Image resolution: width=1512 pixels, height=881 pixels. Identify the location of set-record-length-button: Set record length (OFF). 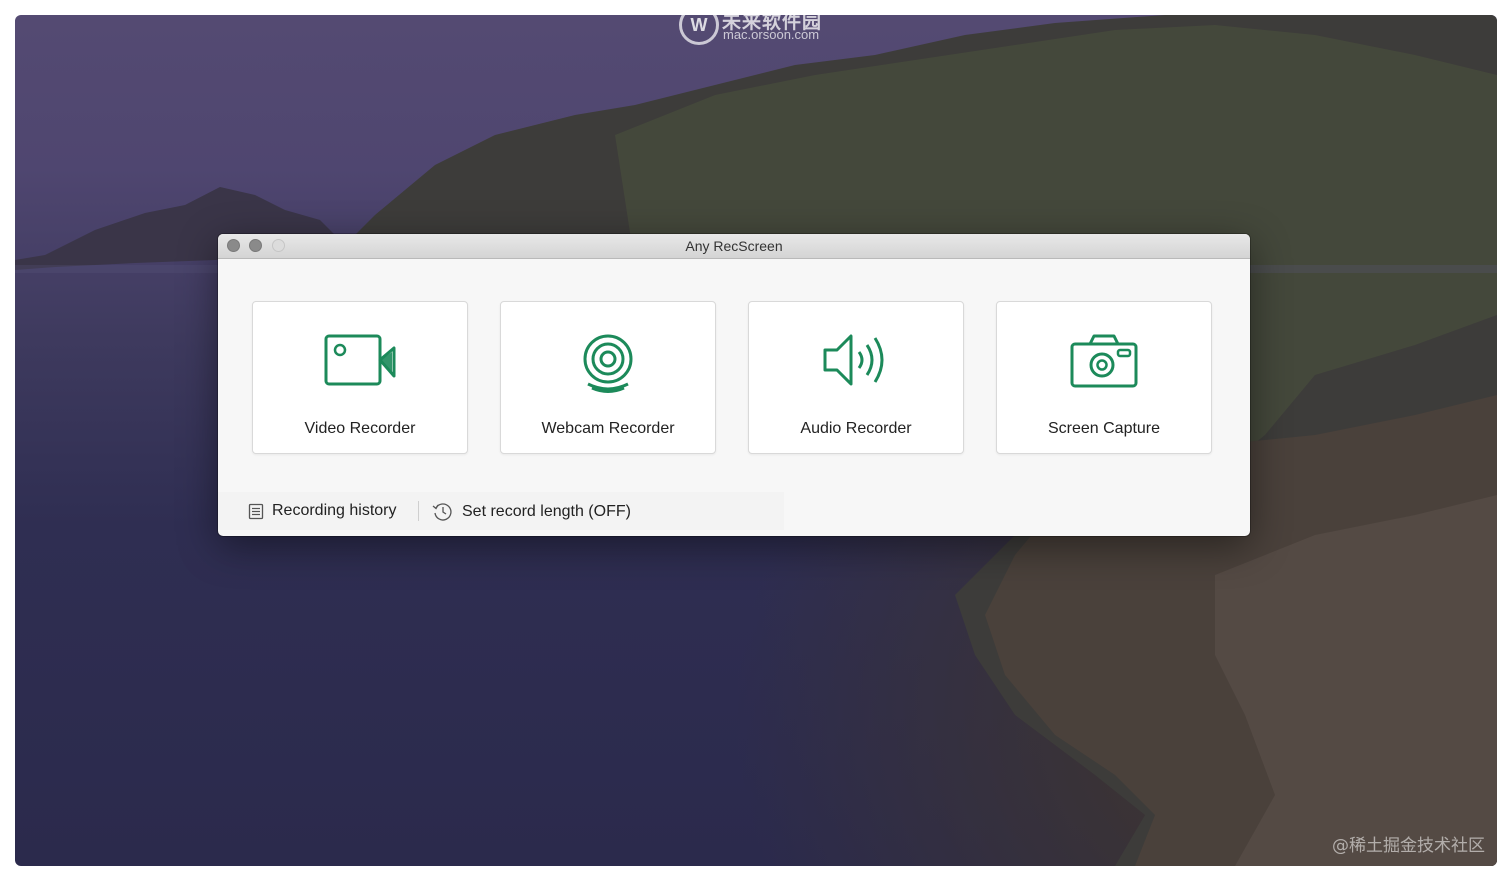
(531, 512).